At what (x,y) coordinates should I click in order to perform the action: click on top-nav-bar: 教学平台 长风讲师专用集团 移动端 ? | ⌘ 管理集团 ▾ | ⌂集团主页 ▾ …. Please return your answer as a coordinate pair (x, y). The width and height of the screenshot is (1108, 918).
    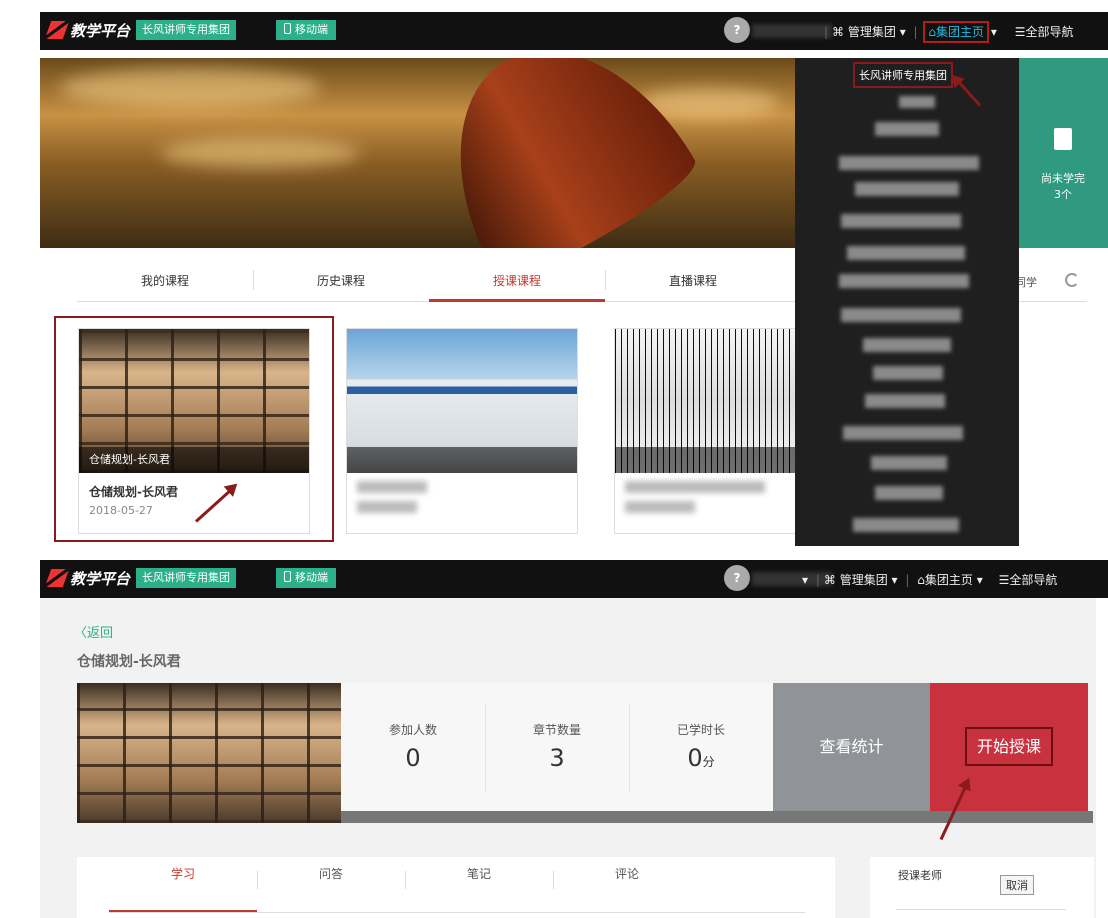
    Looking at the image, I should click on (574, 31).